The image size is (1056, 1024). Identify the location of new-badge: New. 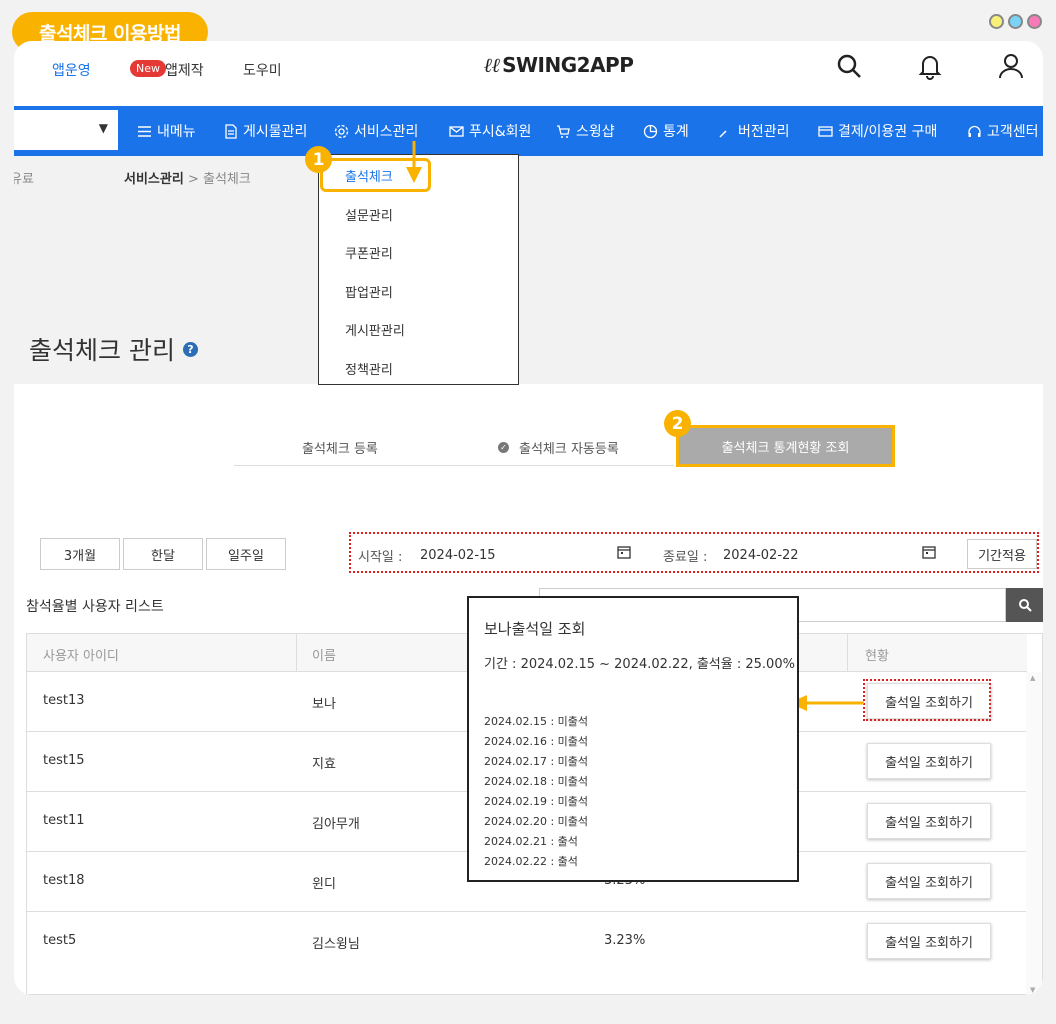
(148, 68).